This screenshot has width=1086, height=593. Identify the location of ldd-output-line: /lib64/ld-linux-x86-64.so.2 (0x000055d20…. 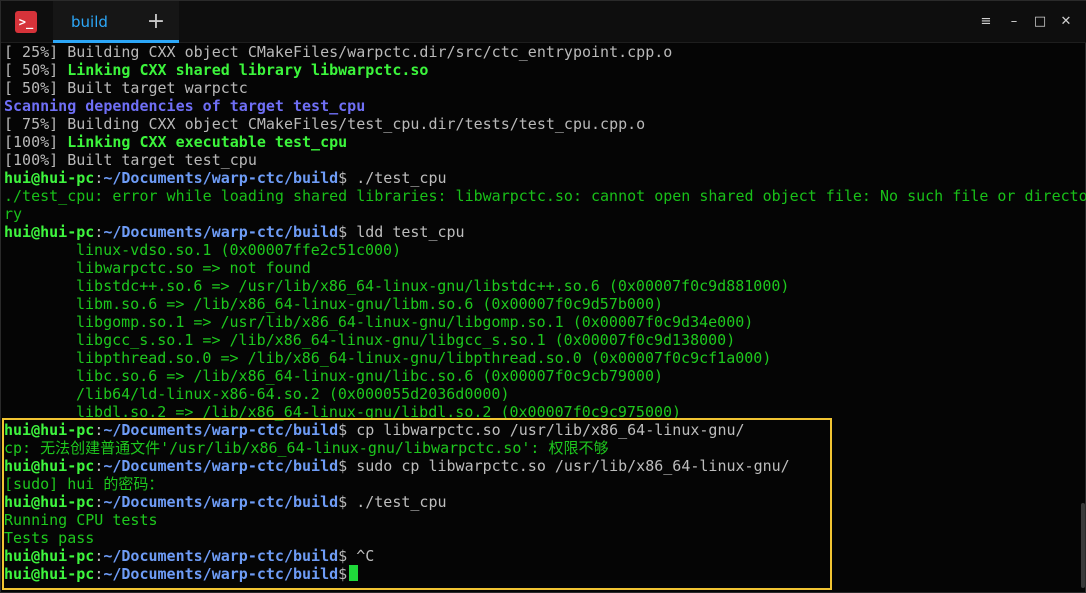
(293, 394).